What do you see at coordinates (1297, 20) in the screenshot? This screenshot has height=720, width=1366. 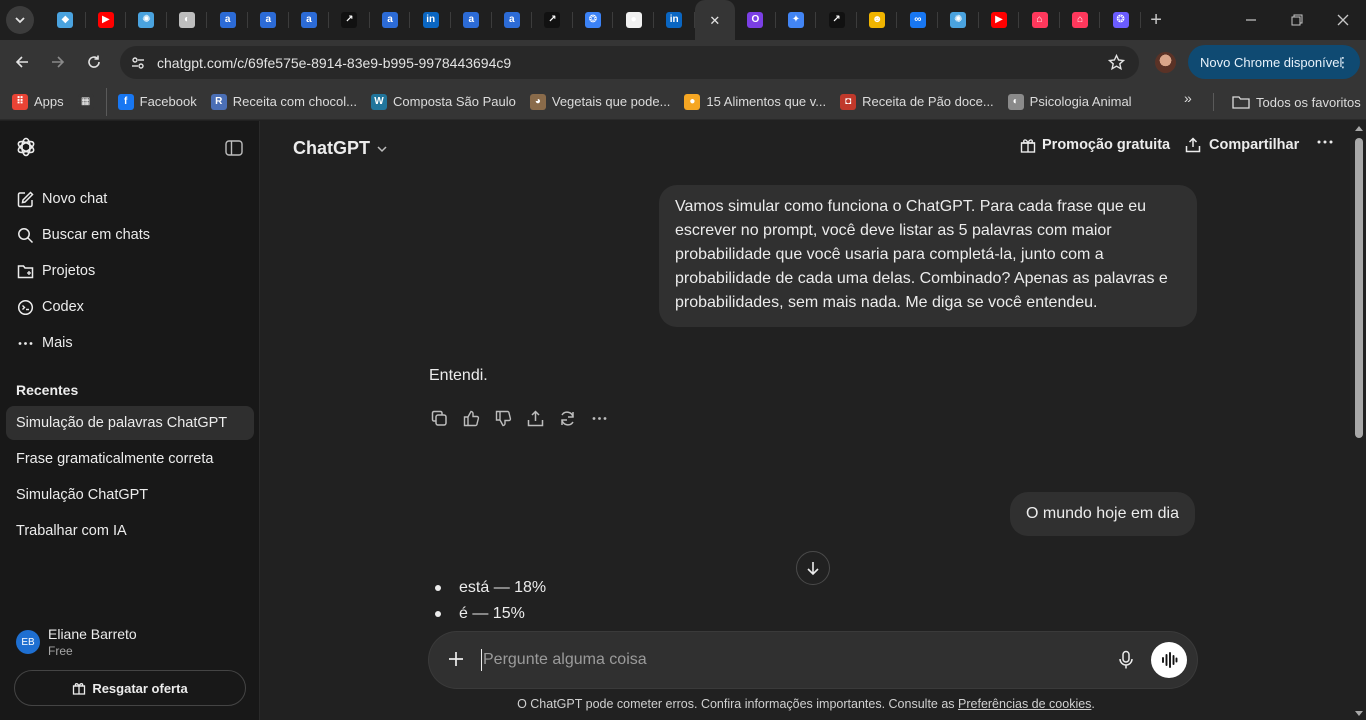 I see `restore-button` at bounding box center [1297, 20].